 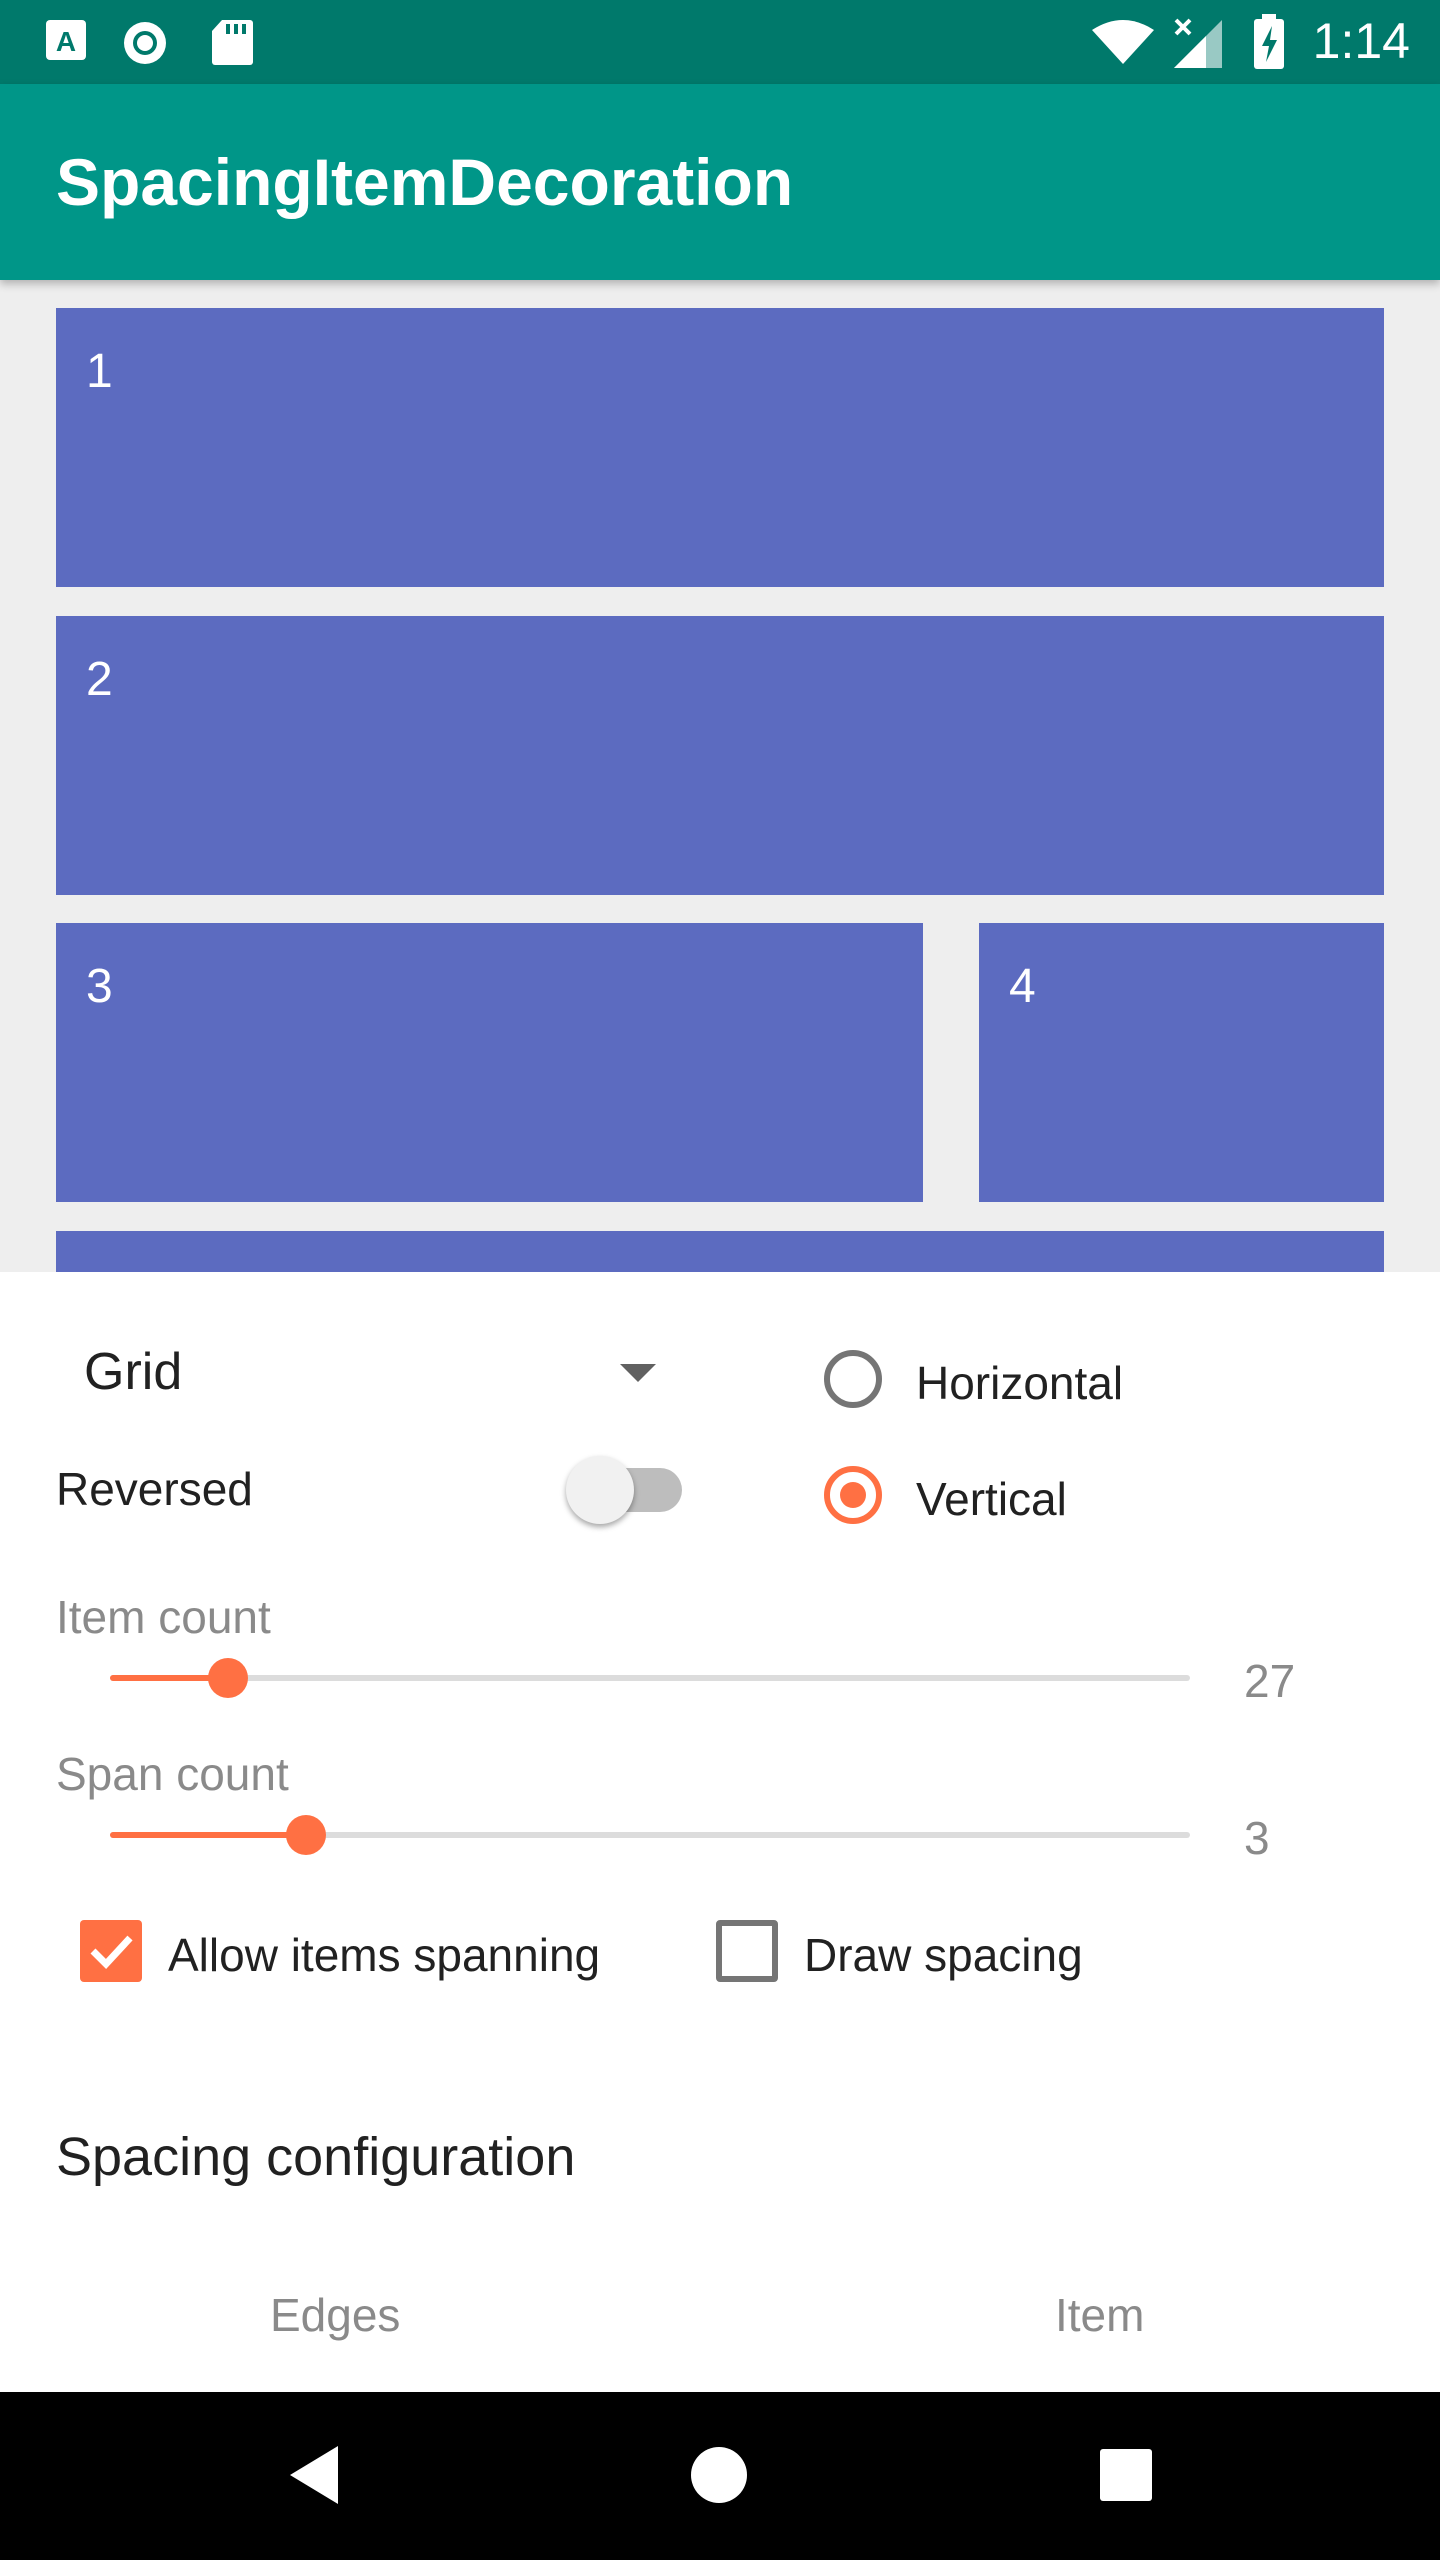 I want to click on tab-edges: Edges, so click(x=335, y=2315).